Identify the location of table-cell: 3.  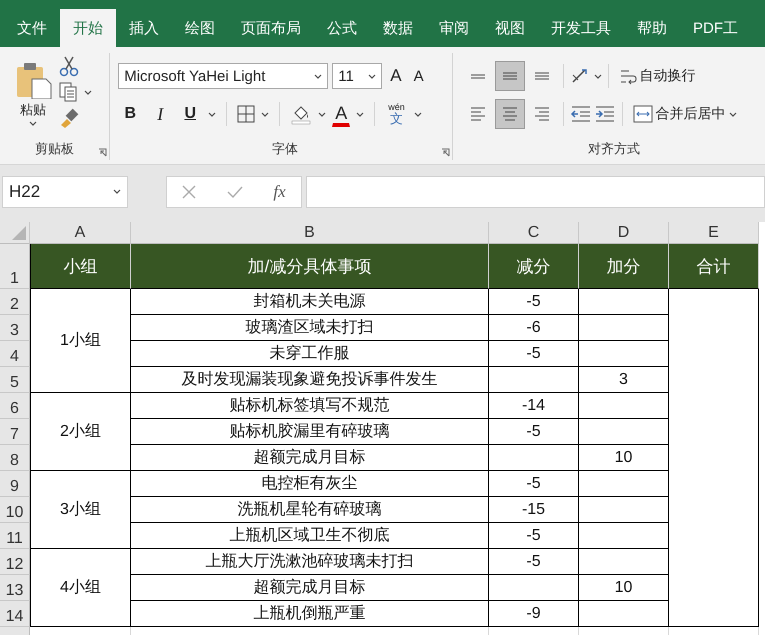
(624, 380).